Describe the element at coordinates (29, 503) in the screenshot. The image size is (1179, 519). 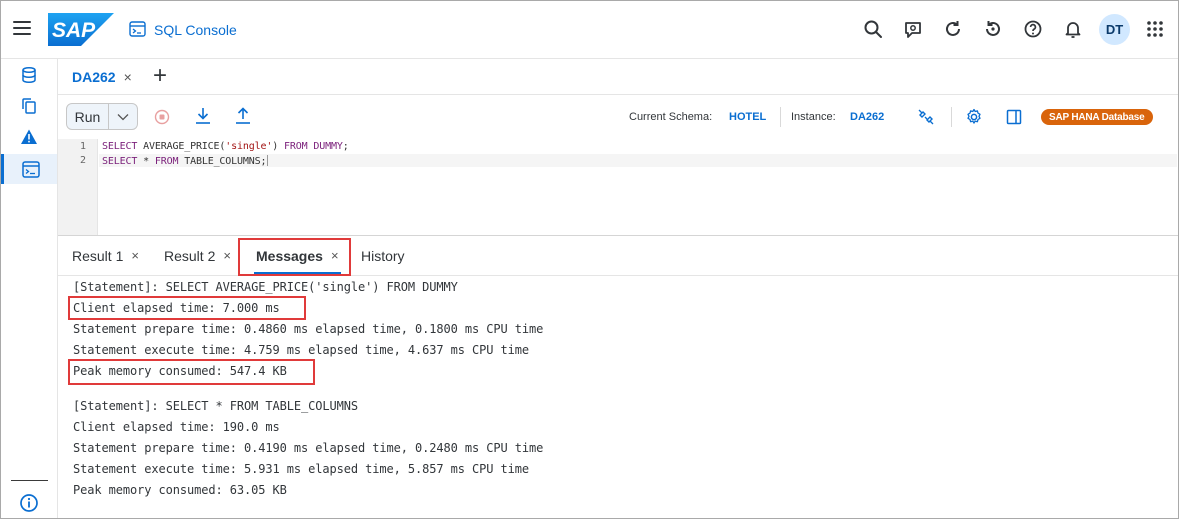
I see `info-icon` at that location.